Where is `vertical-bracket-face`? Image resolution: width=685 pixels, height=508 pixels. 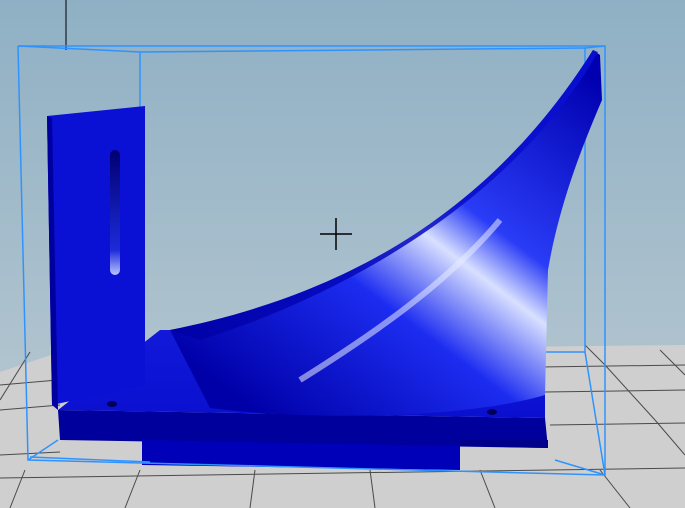 vertical-bracket-face is located at coordinates (96, 255).